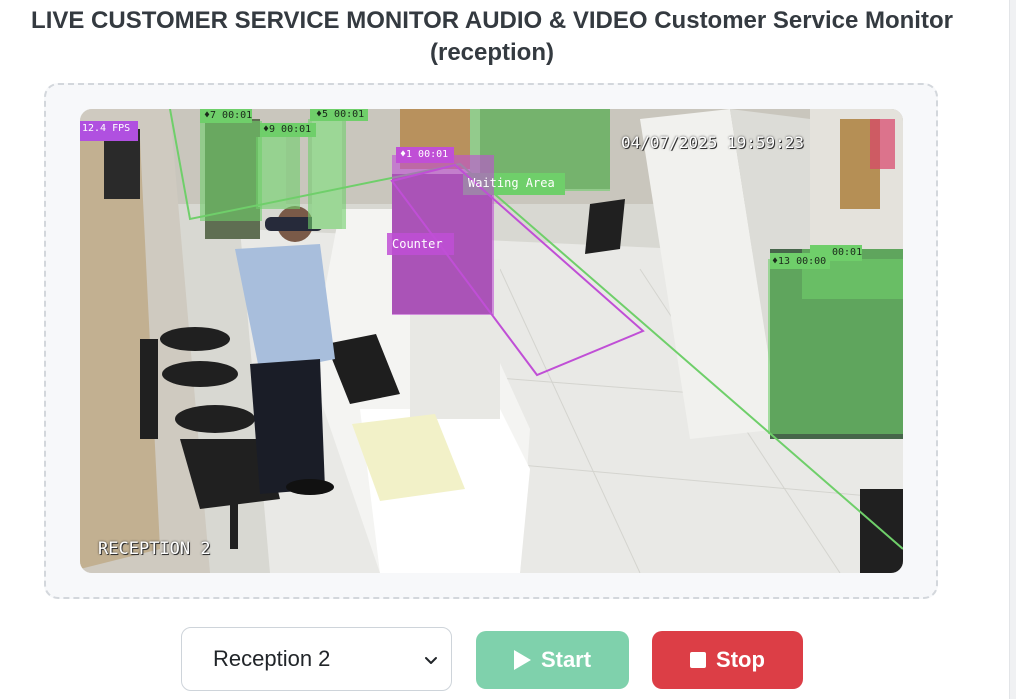  What do you see at coordinates (340, 114) in the screenshot?
I see `track-label: ♦5 00:01` at bounding box center [340, 114].